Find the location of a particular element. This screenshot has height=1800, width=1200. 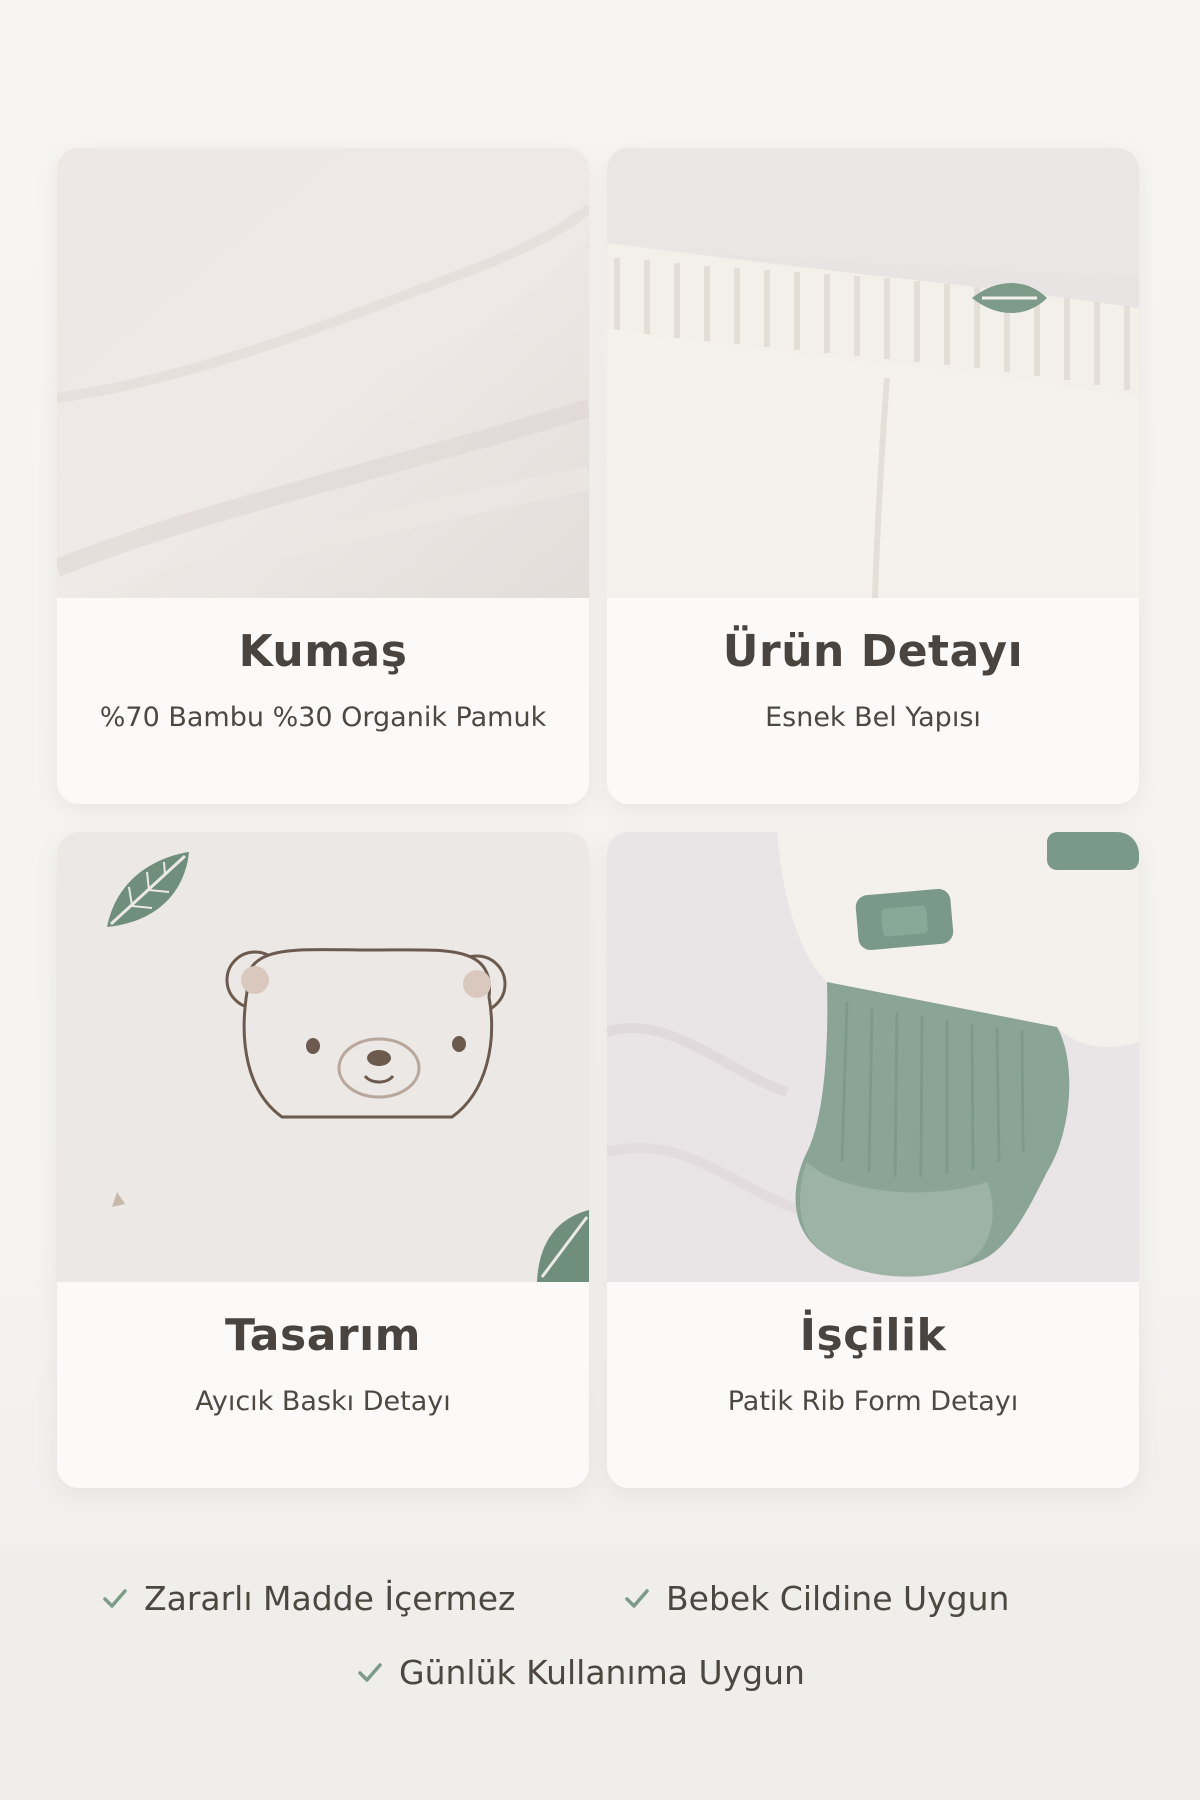

feature-daily-use: Günlük Kullanıma Uygun is located at coordinates (580, 1672).